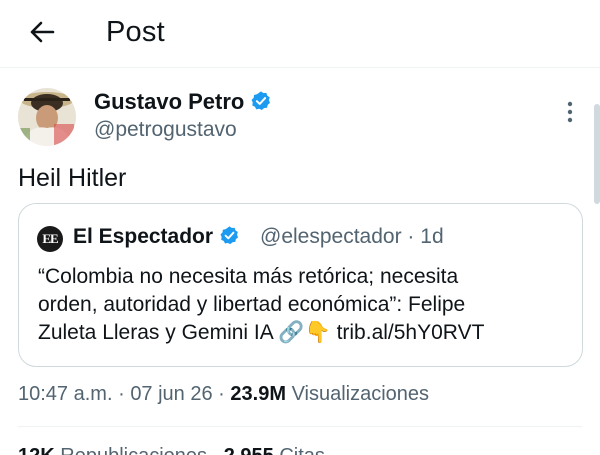 The height and width of the screenshot is (455, 600). Describe the element at coordinates (143, 236) in the screenshot. I see `quote-author-name-text: El Espectador` at that location.